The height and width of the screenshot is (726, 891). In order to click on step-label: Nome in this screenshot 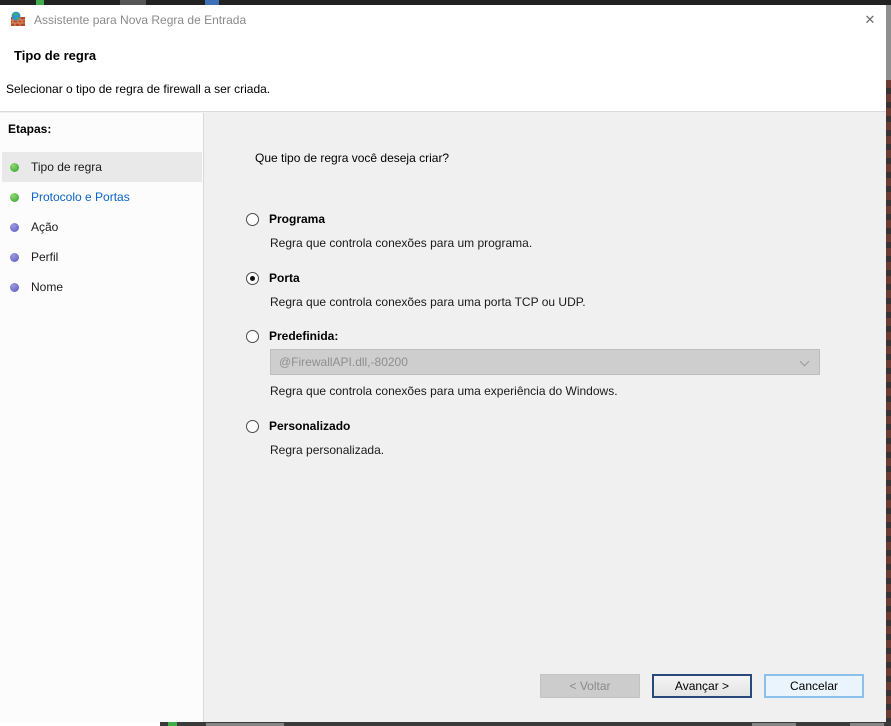, I will do `click(47, 287)`.